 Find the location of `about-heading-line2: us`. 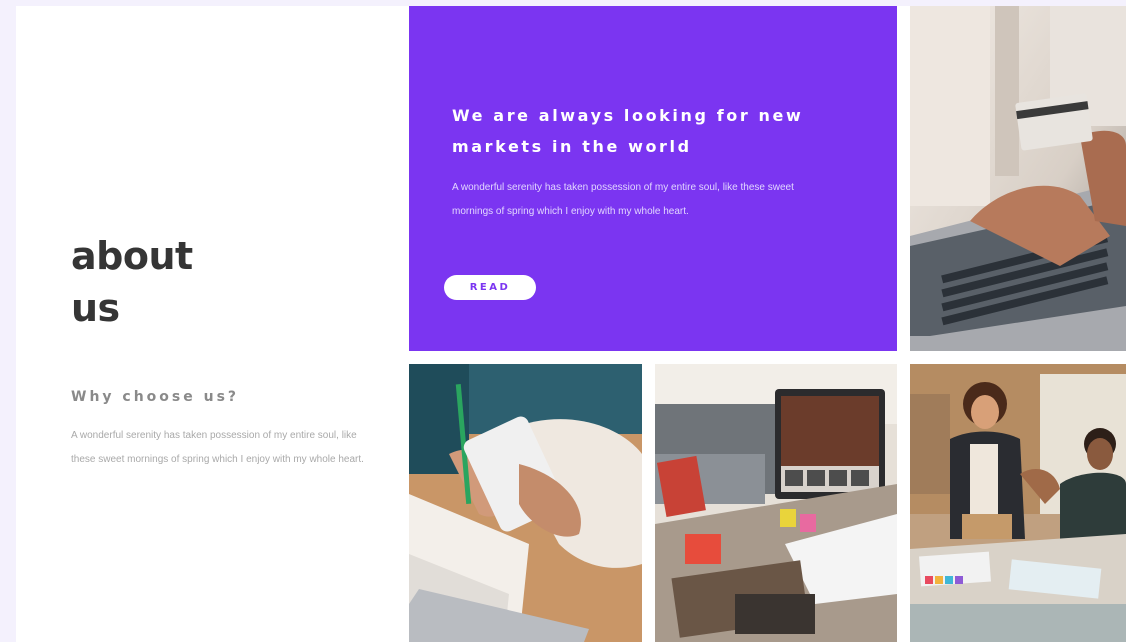

about-heading-line2: us is located at coordinates (95, 308).